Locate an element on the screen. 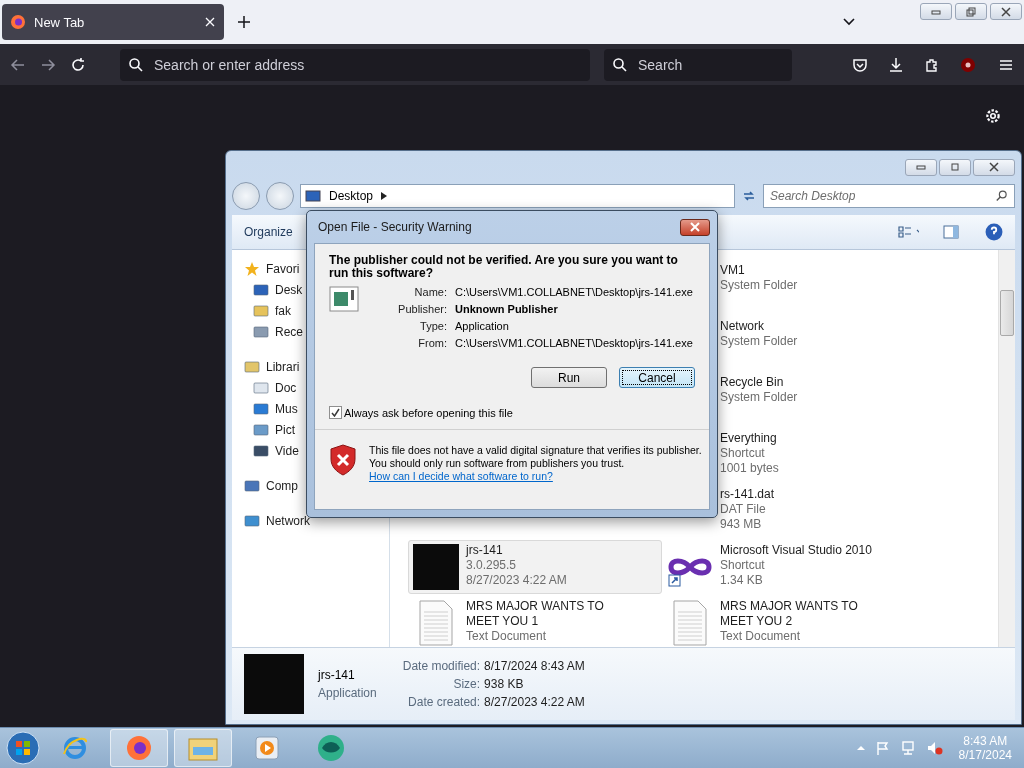 This screenshot has width=1024, height=768. address-location: Desktop is located at coordinates (351, 196).